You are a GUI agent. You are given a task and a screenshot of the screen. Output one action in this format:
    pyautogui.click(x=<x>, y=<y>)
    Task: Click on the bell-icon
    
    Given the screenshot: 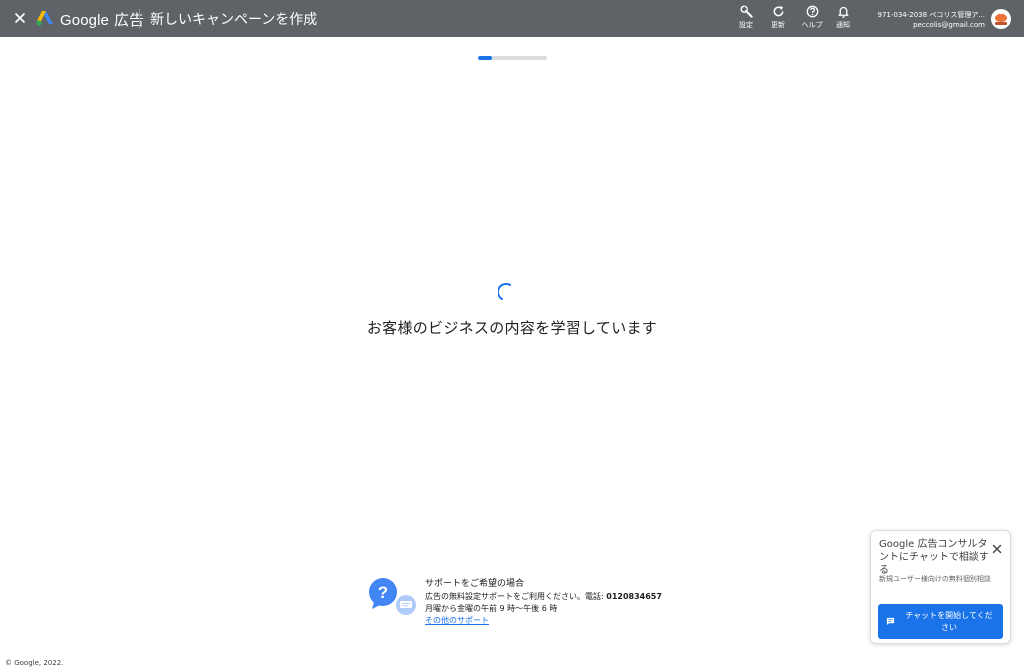 What is the action you would take?
    pyautogui.click(x=843, y=12)
    